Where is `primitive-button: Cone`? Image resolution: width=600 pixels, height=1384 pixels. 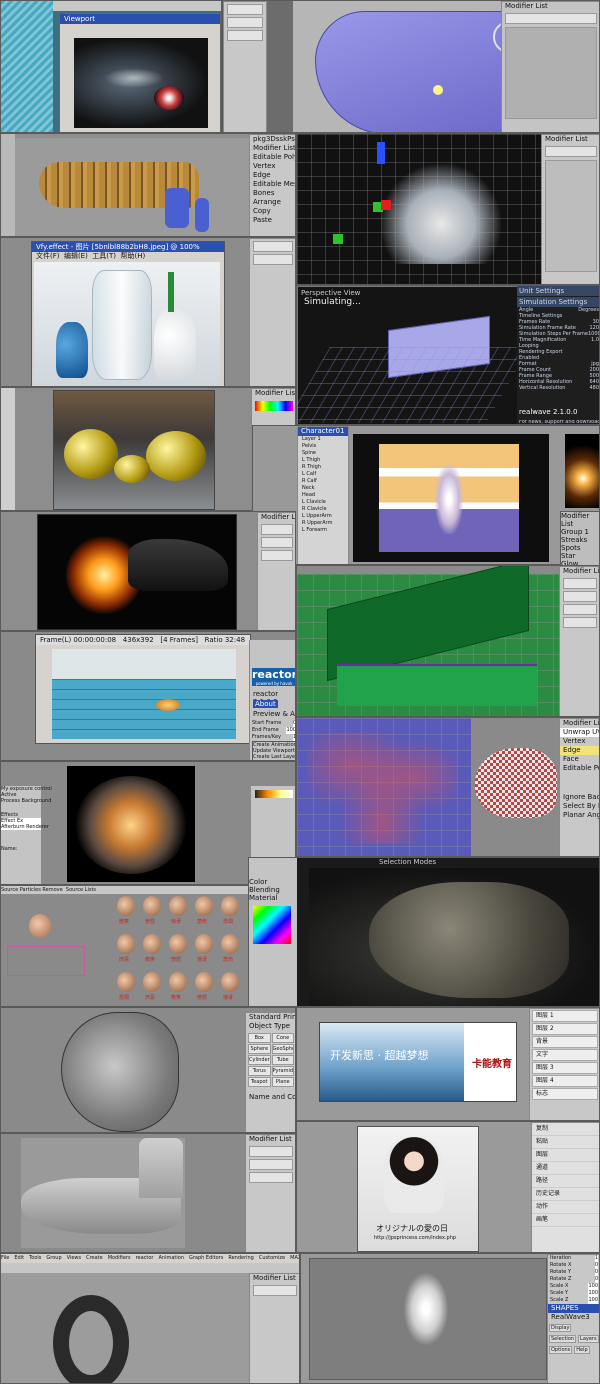 primitive-button: Cone is located at coordinates (282, 1038).